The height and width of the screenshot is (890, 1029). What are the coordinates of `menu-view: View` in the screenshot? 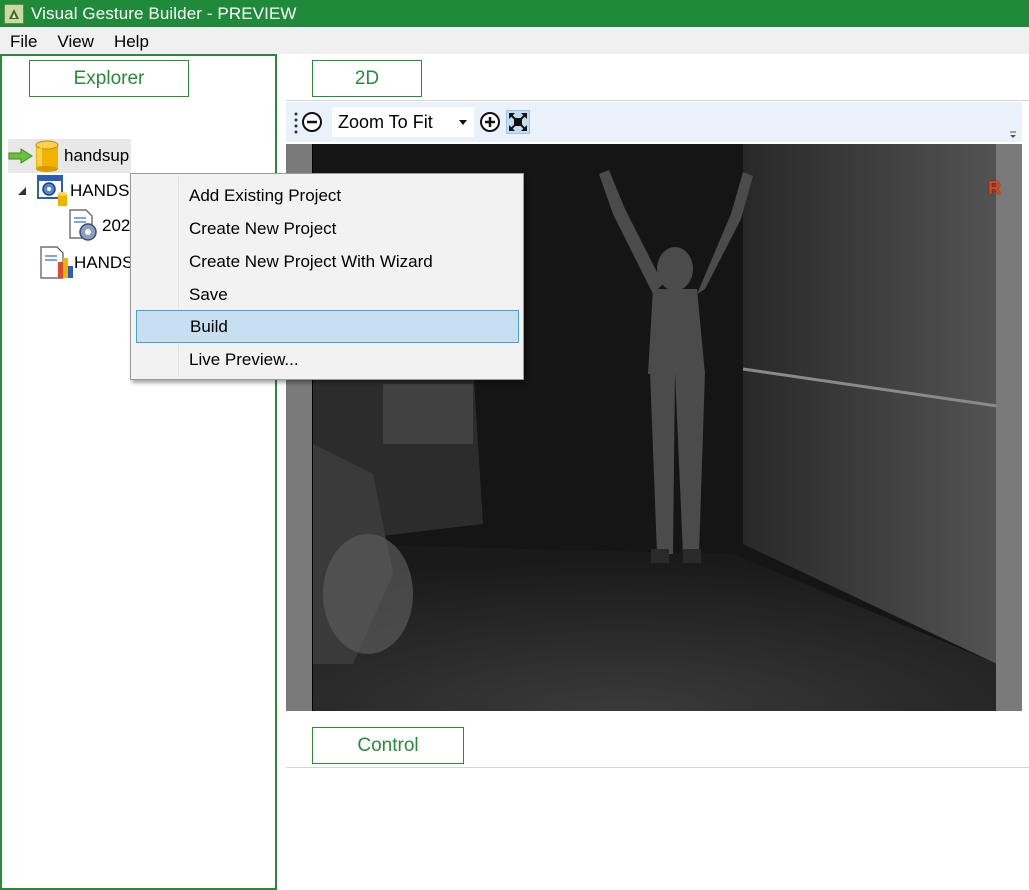 It's located at (75, 40).